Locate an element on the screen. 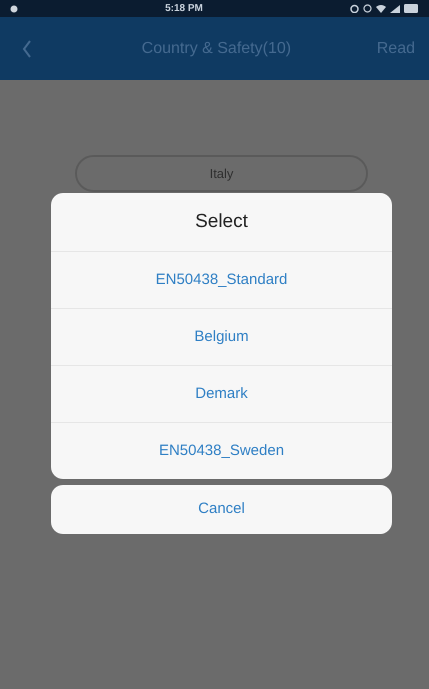 Image resolution: width=429 pixels, height=689 pixels. circle-icon is located at coordinates (367, 8).